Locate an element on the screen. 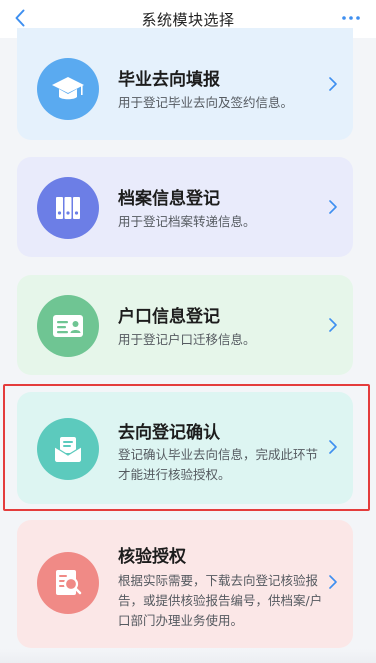  more-dots-icon is located at coordinates (351, 18).